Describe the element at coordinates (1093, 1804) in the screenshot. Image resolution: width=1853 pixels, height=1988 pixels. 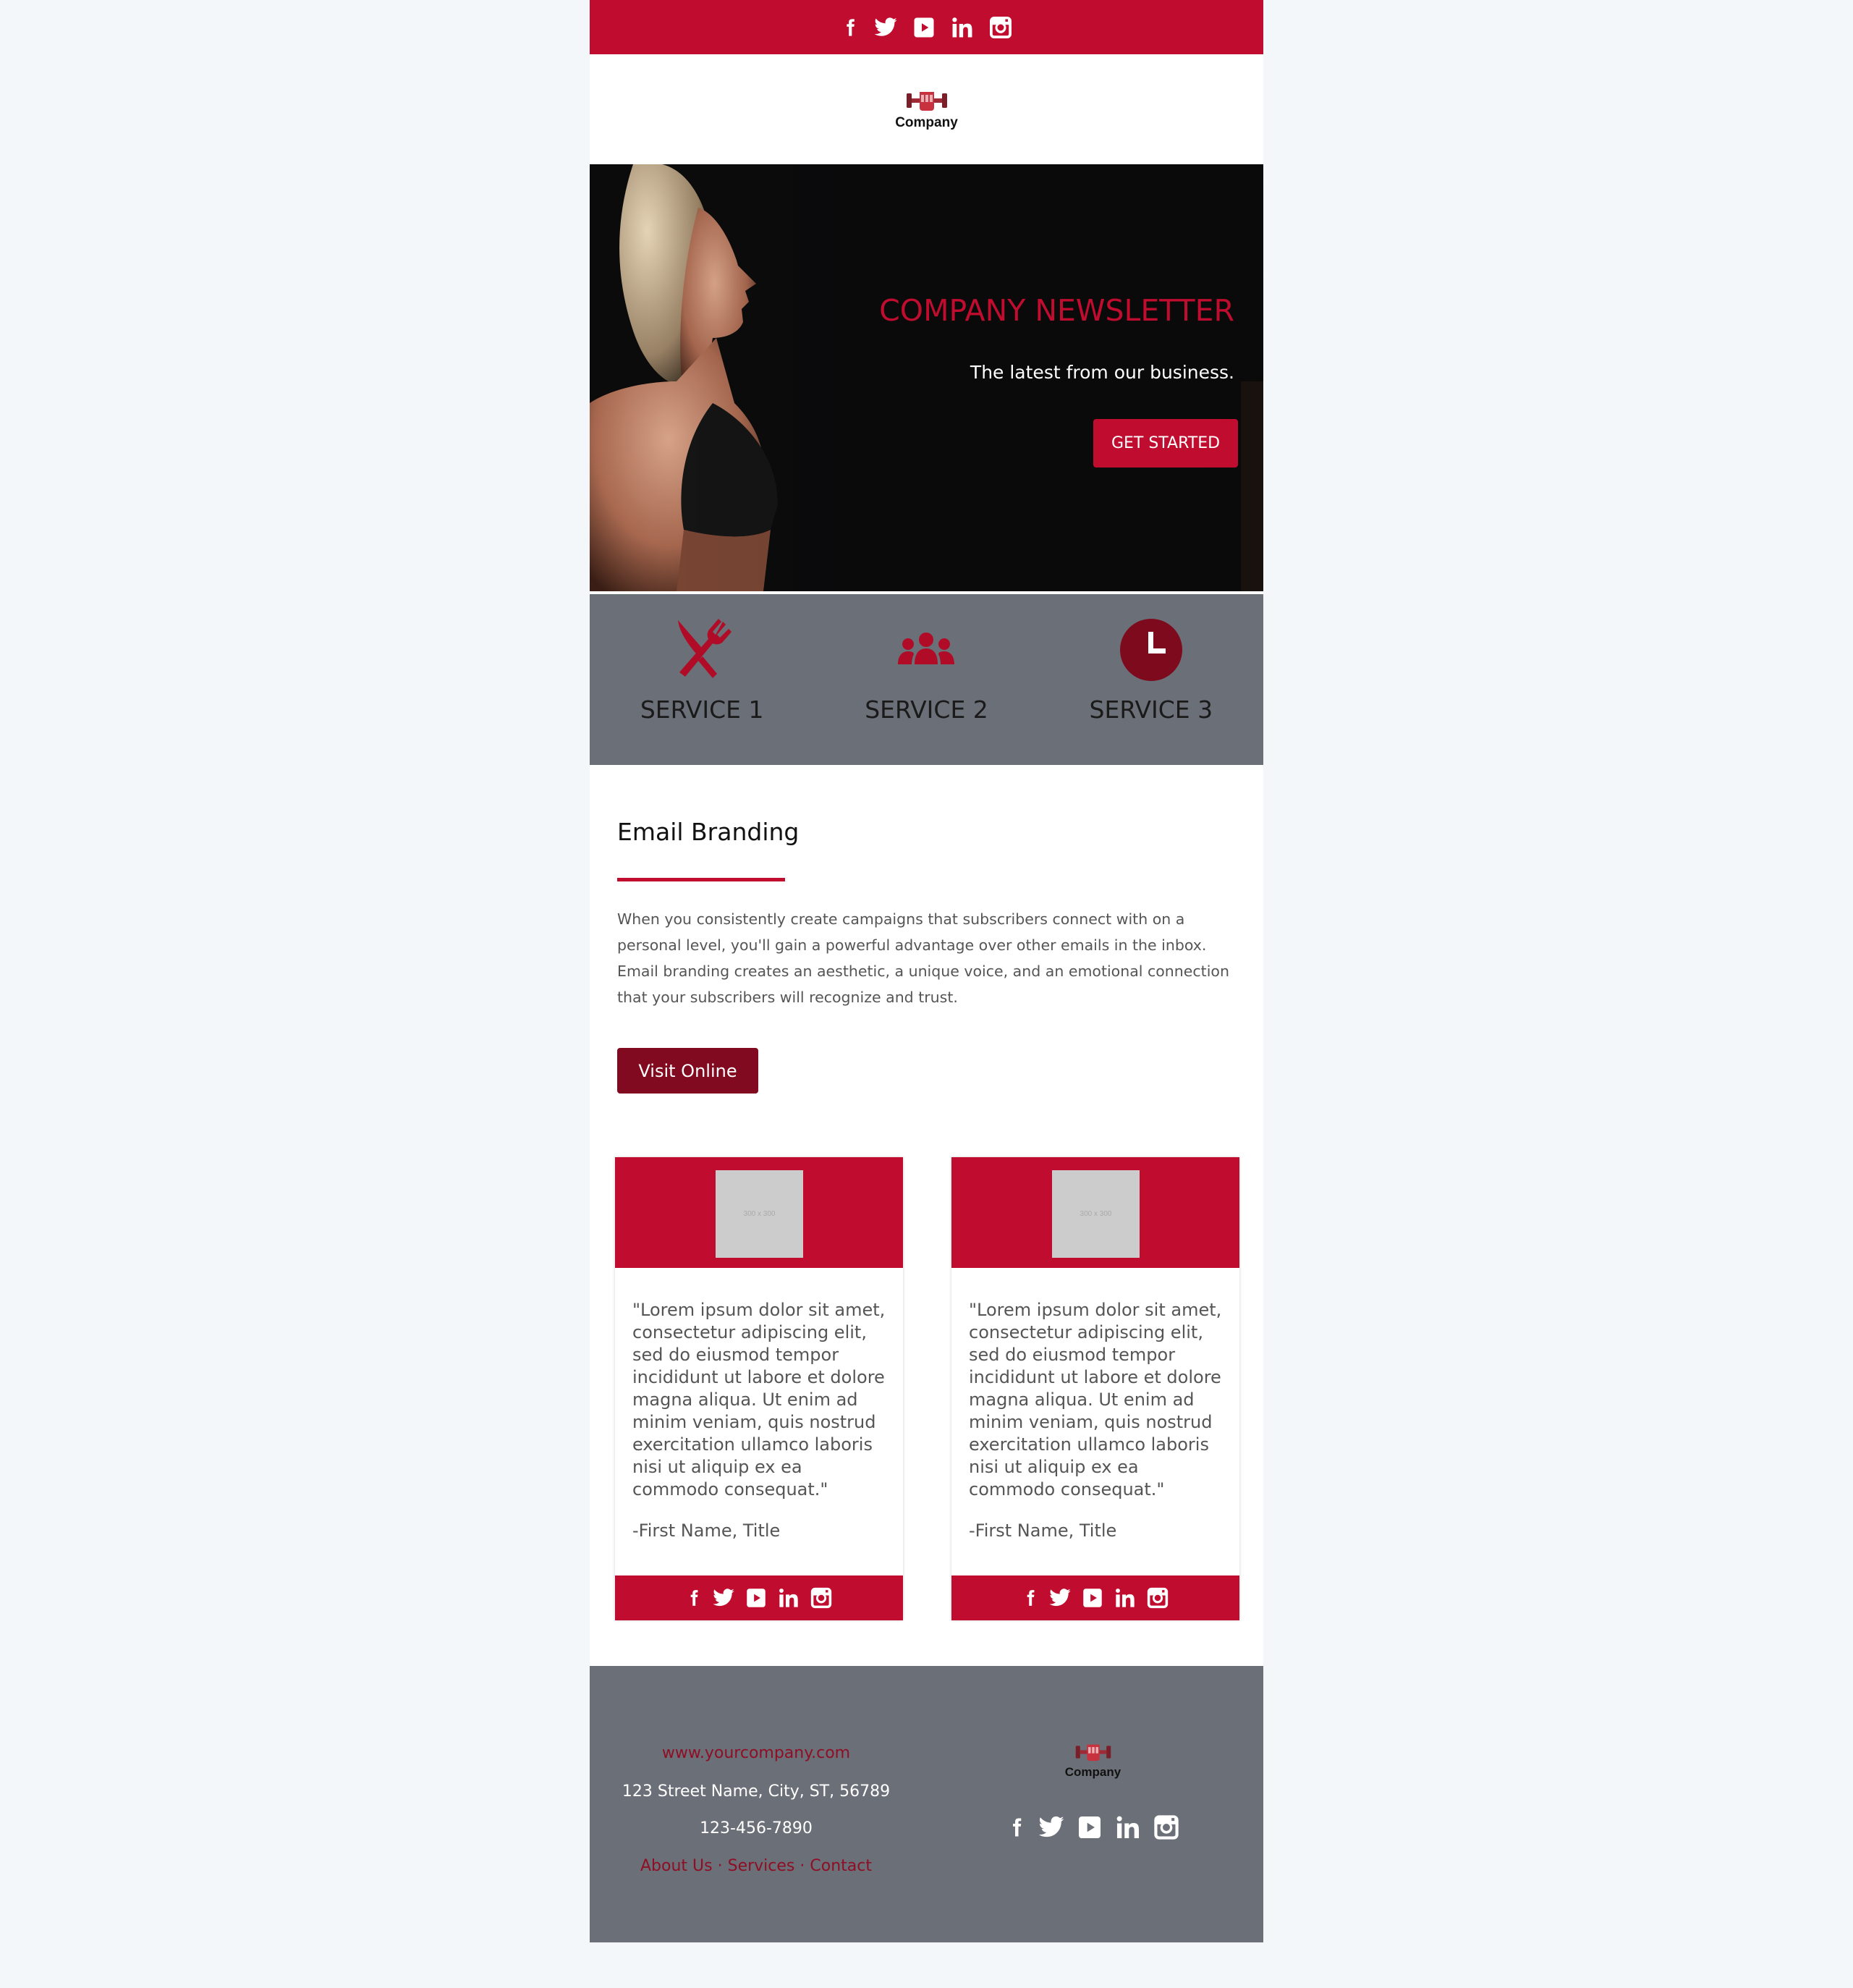
I see `footer-brand: Company` at that location.